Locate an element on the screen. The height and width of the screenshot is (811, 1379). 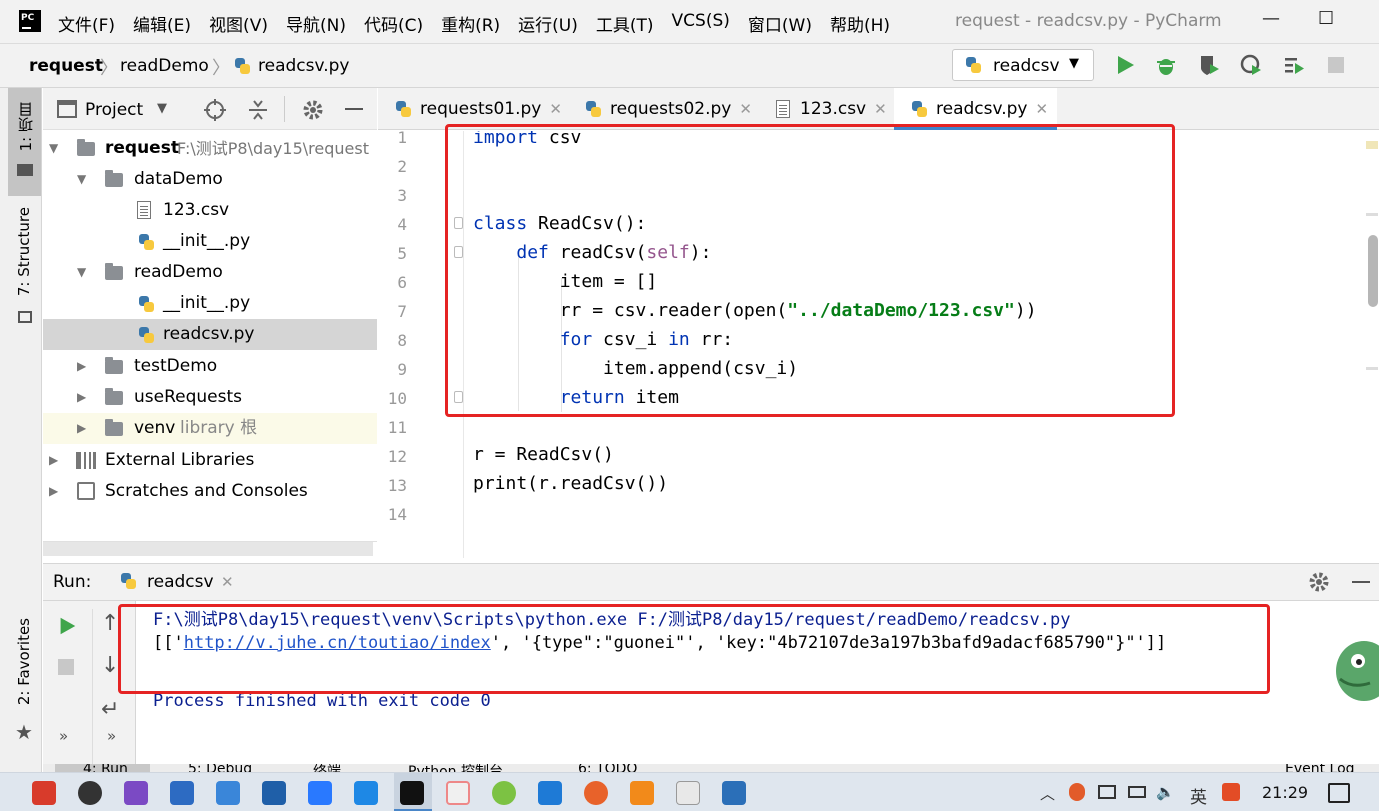
profile-icon is located at coordinates (1251, 65).